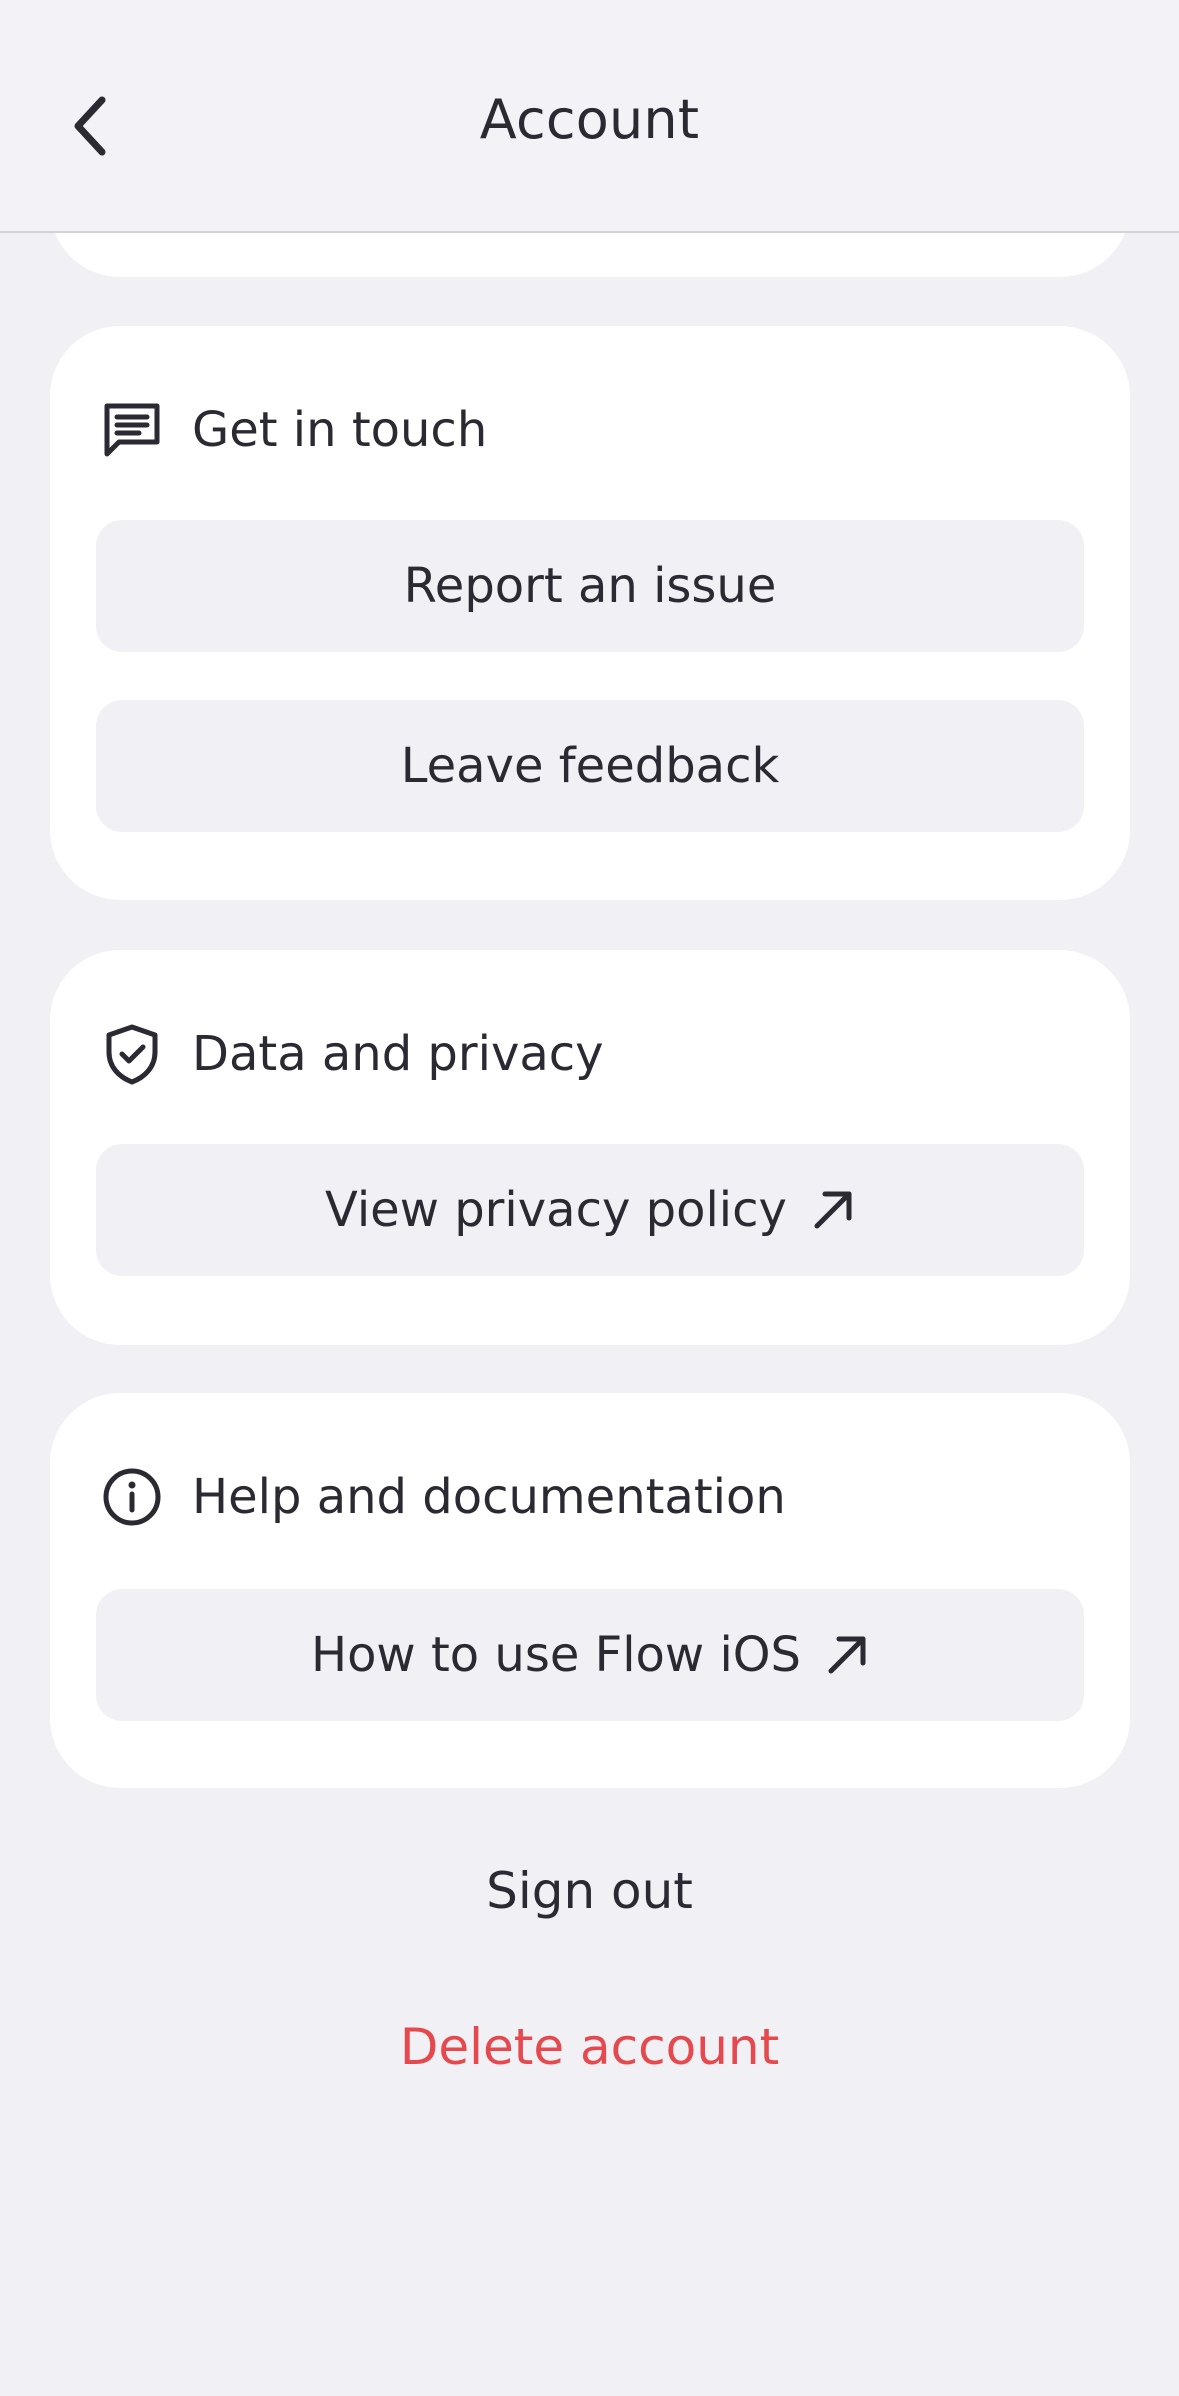  Describe the element at coordinates (132, 1497) in the screenshot. I see `info-circle-icon` at that location.